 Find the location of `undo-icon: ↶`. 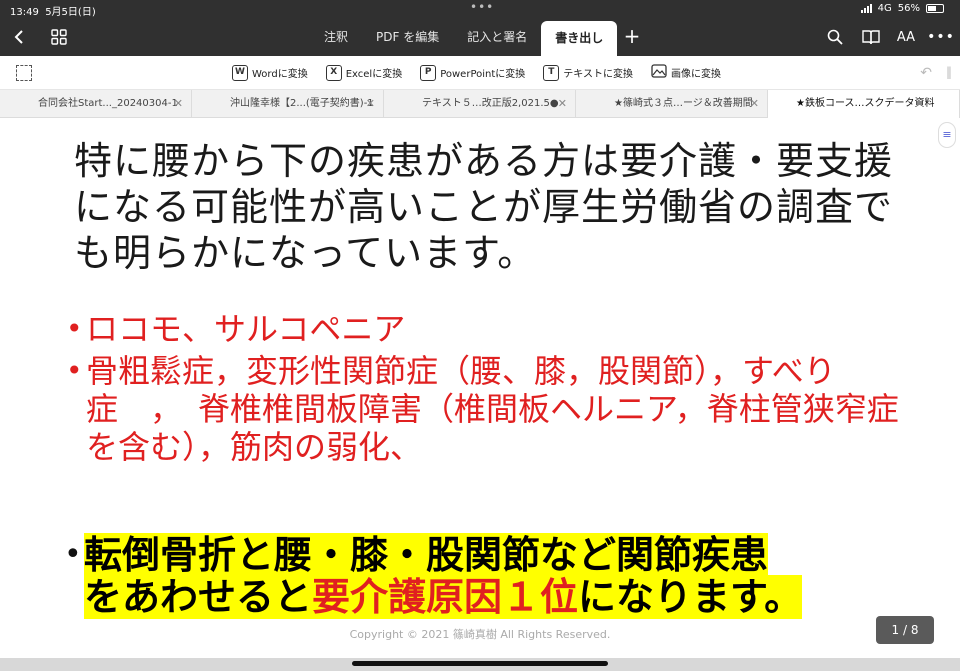

undo-icon: ↶ is located at coordinates (926, 73).